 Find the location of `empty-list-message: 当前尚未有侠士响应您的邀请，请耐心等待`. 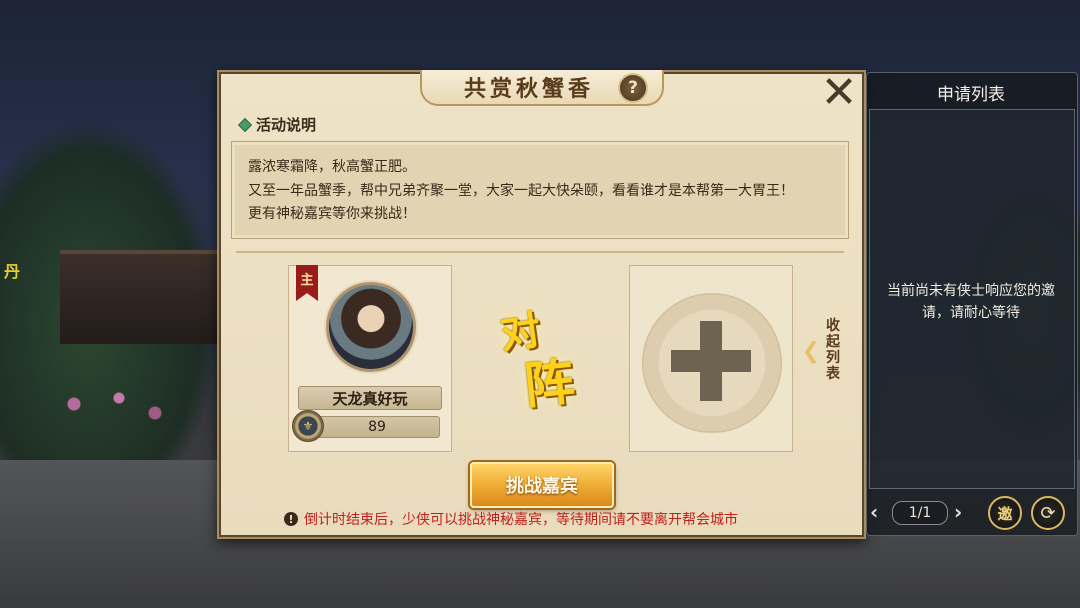

empty-list-message: 当前尚未有侠士响应您的邀请，请耐心等待 is located at coordinates (971, 302).